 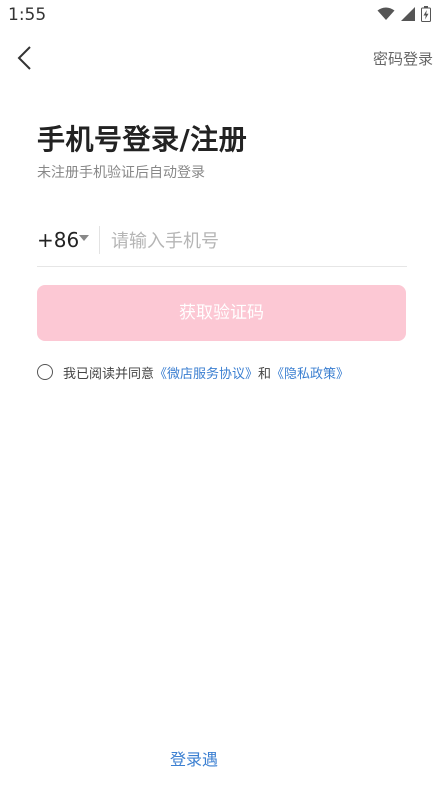 I want to click on service-agreement-link: 《微店服务协议》, so click(x=206, y=372).